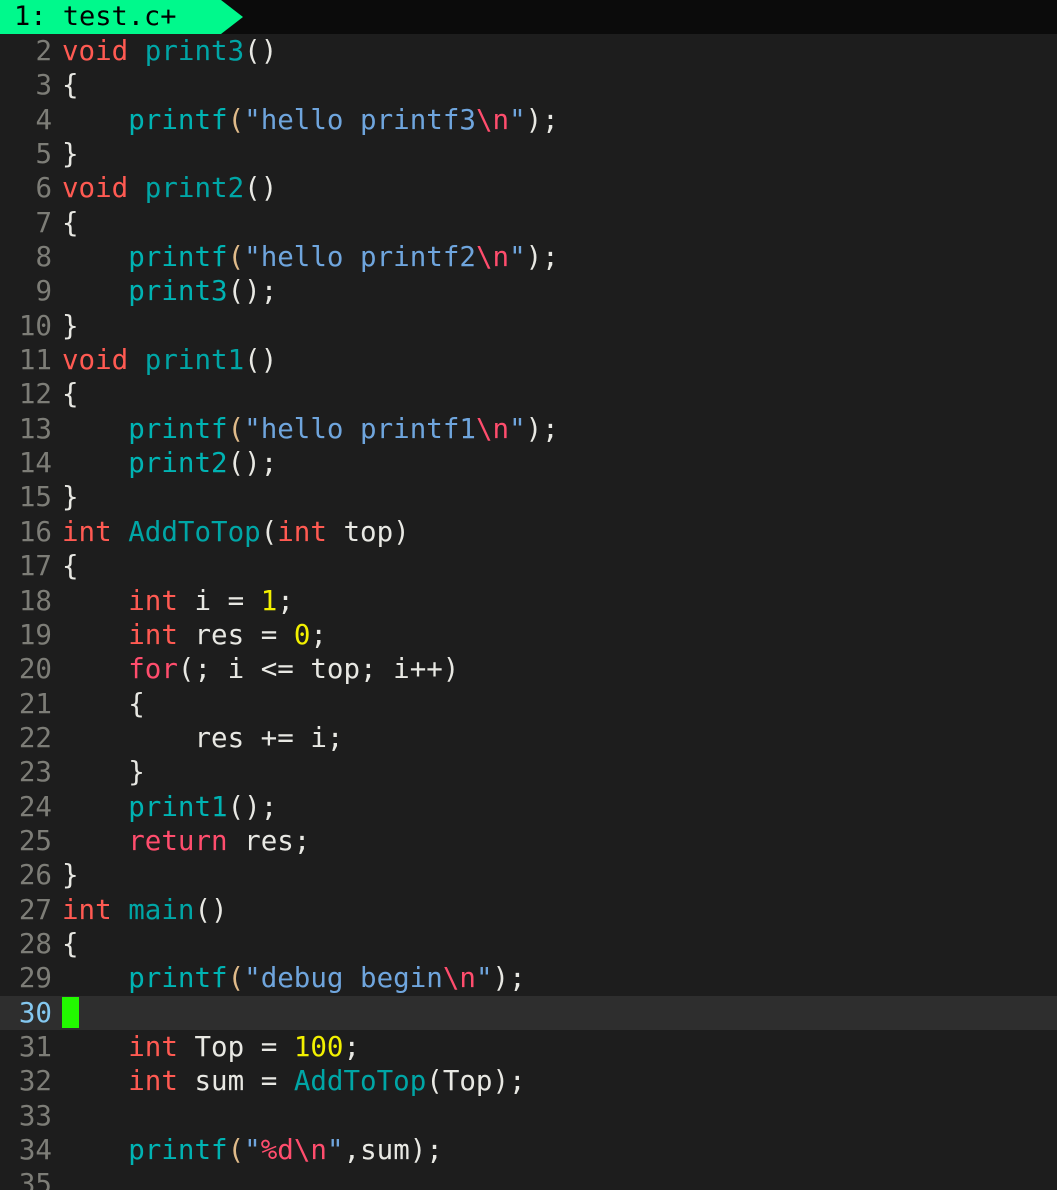 The image size is (1057, 1190). I want to click on tab-test-c: 1: test.c+, so click(121, 17).